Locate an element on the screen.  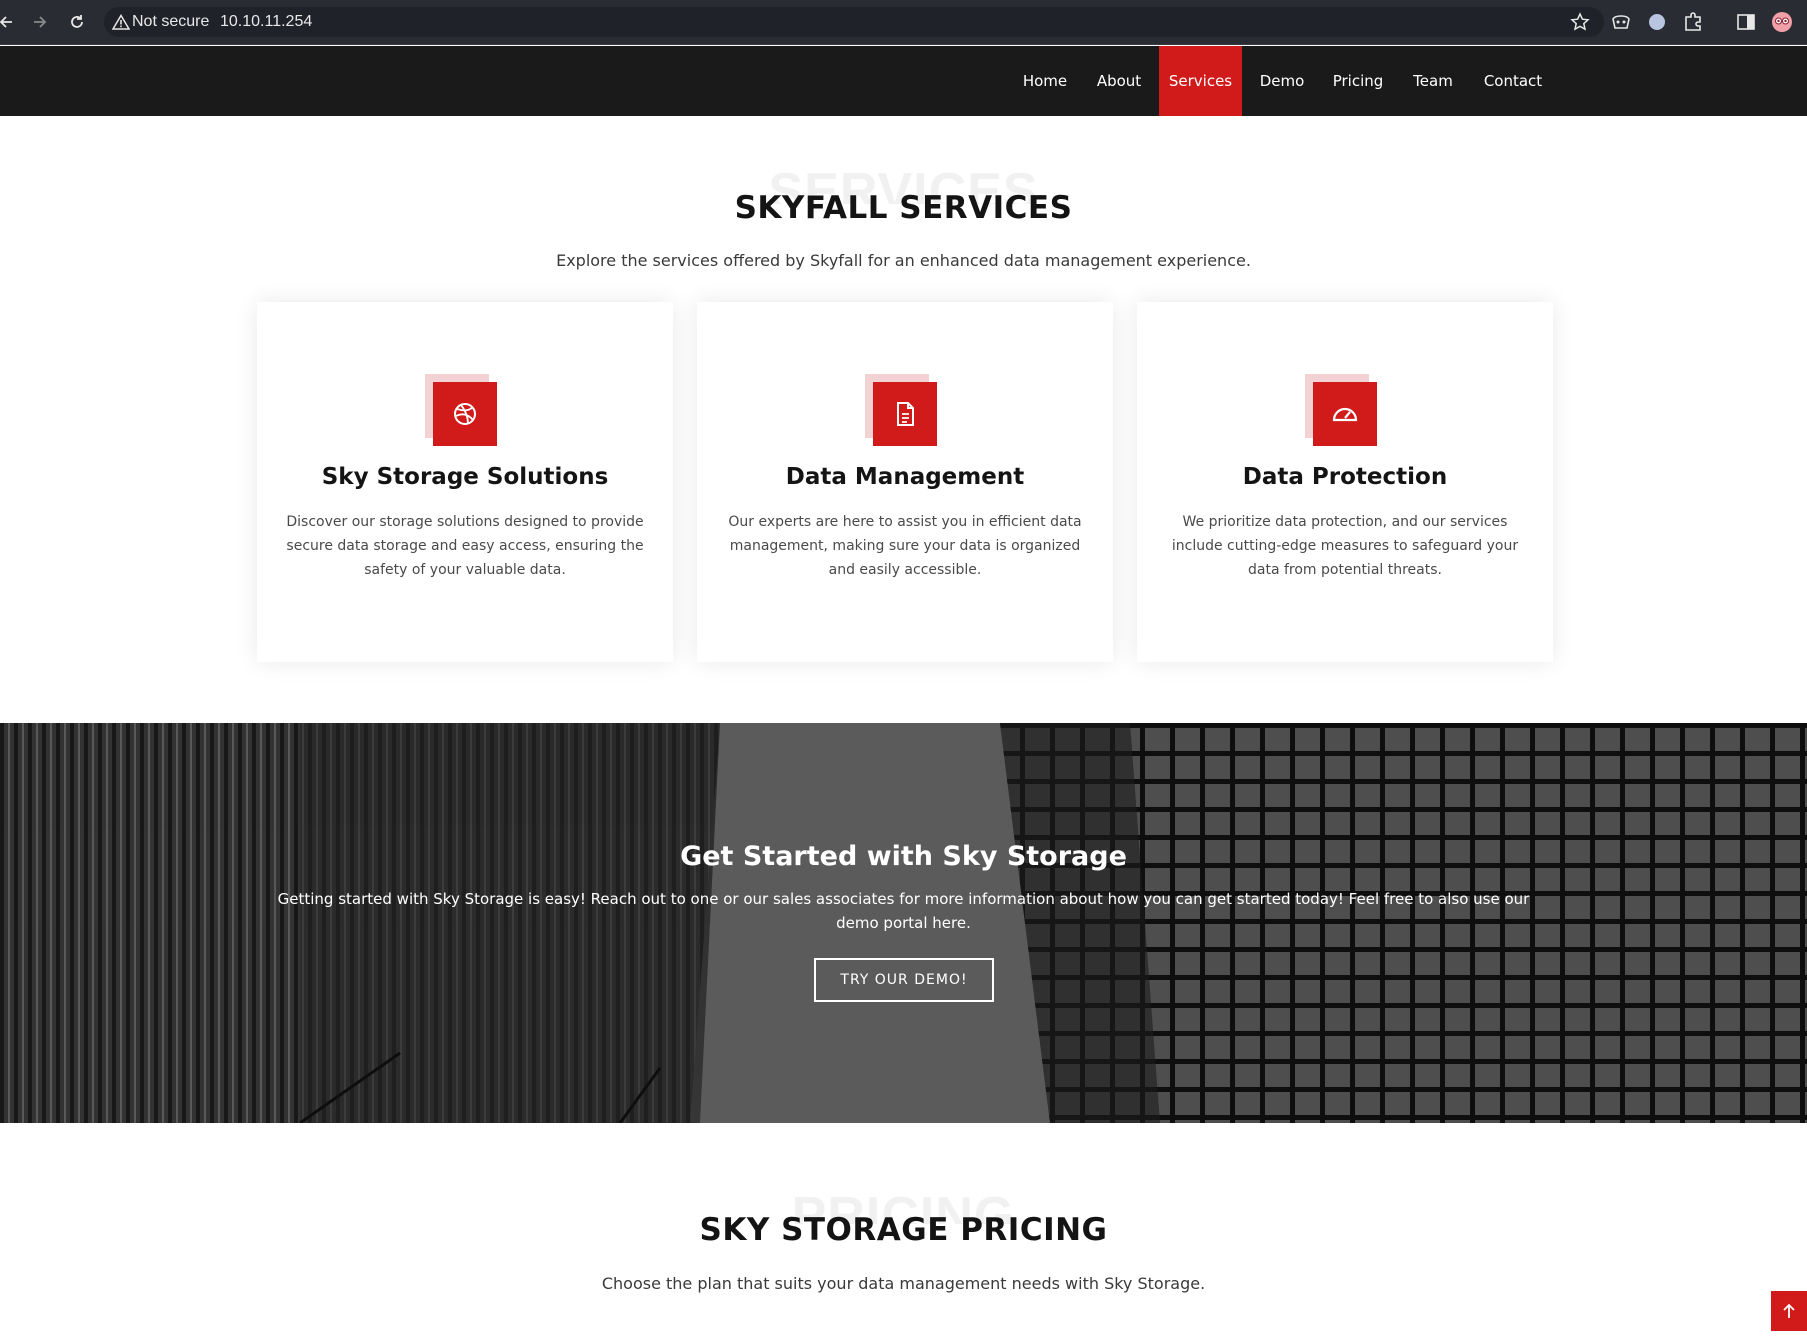
reload-icon is located at coordinates (77, 22).